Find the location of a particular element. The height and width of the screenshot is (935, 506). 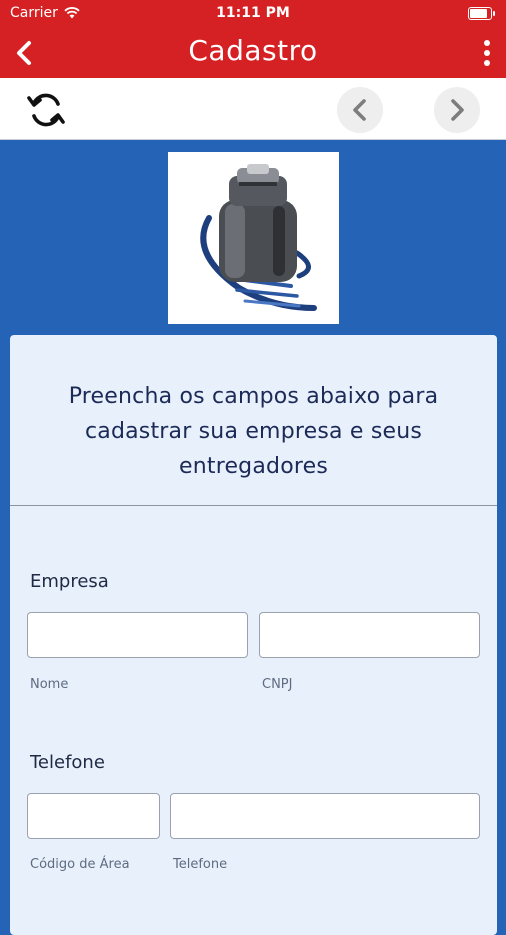

empresa-section-label: Empresa is located at coordinates (69, 581).